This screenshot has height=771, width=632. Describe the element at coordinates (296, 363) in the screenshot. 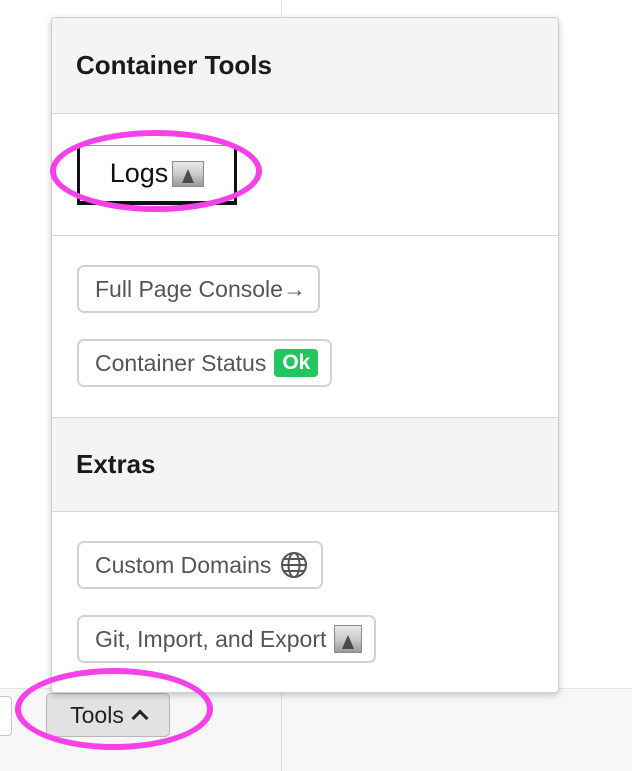

I see `status-badge: Ok` at that location.